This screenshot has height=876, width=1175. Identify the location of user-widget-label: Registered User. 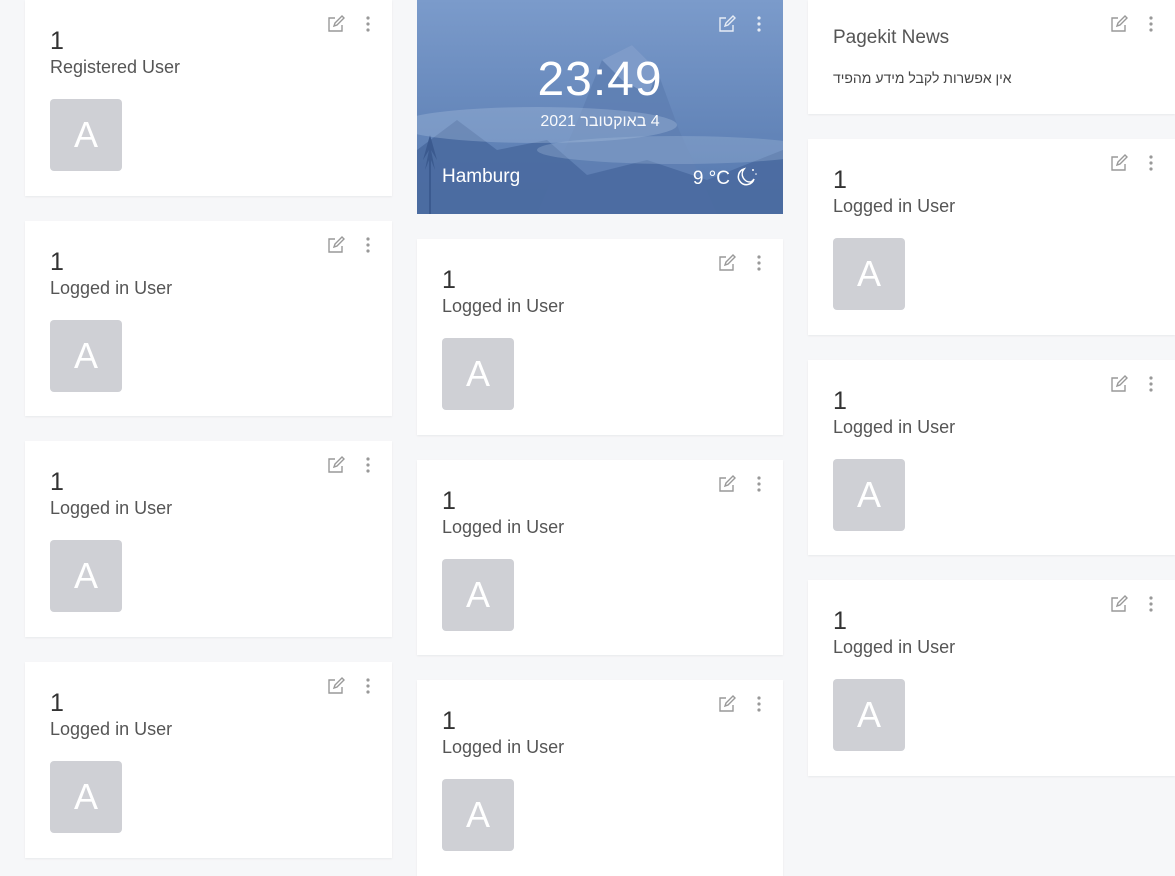
(115, 67).